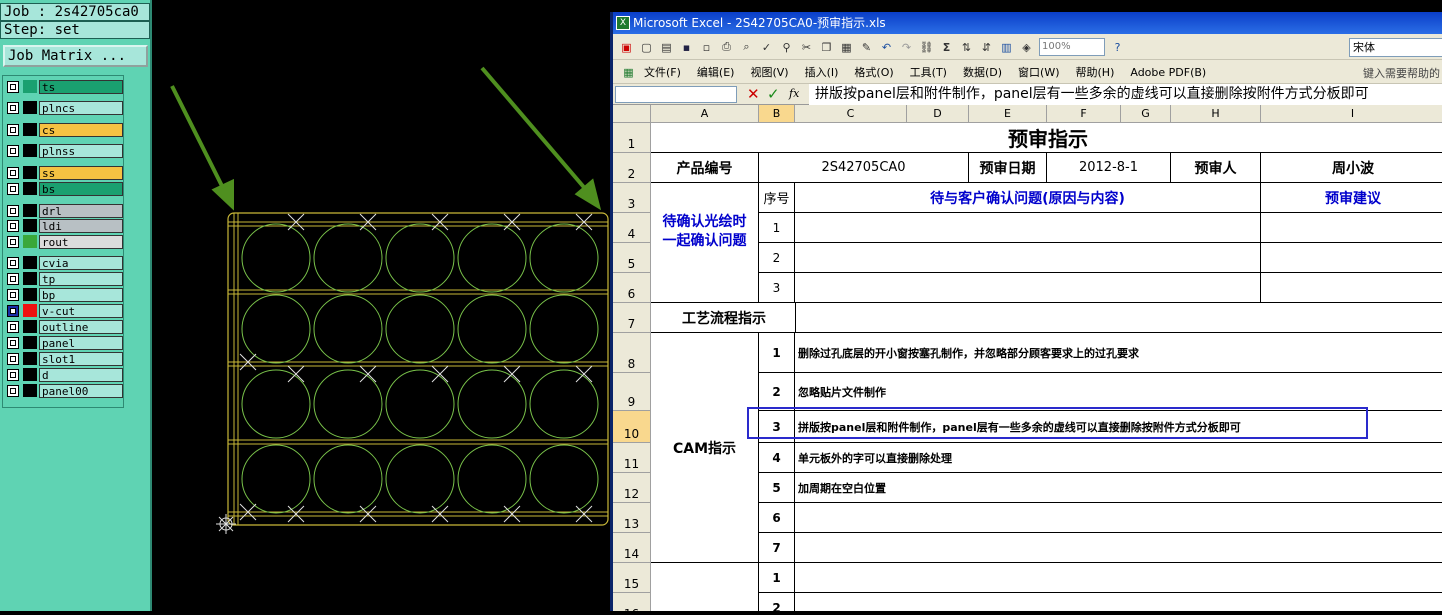 This screenshot has width=1442, height=615. Describe the element at coordinates (64, 390) in the screenshot. I see `layer-row-panel00: panel00` at that location.